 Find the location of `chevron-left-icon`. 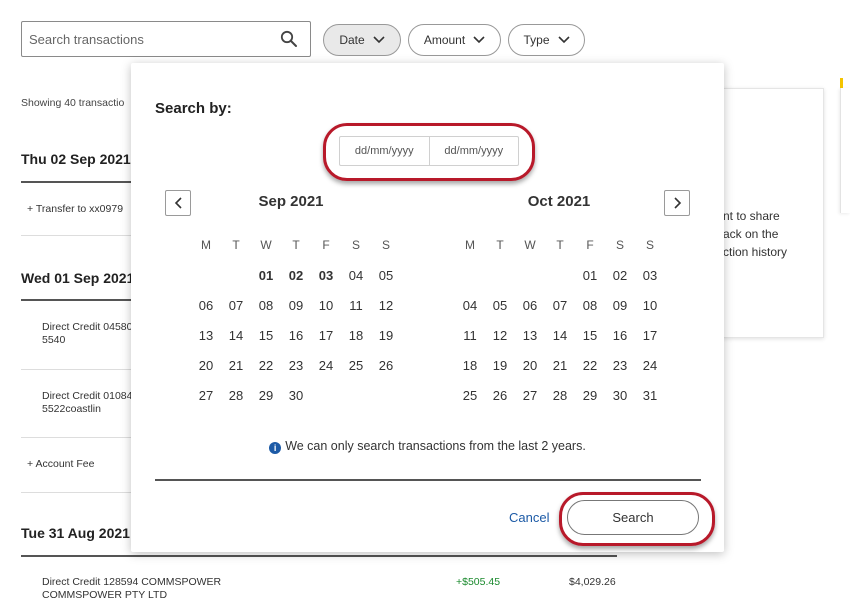

chevron-left-icon is located at coordinates (178, 203).